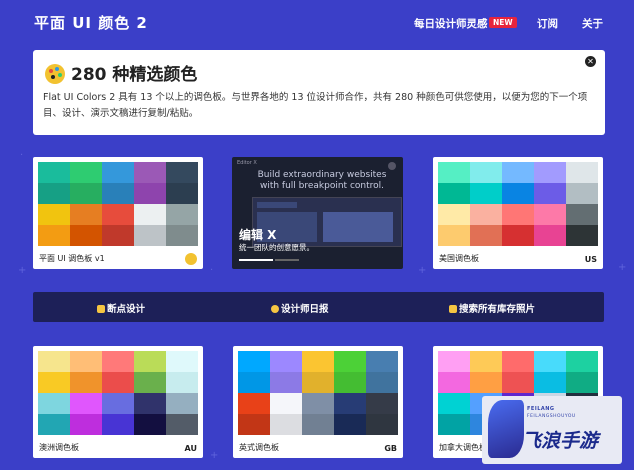 This screenshot has width=634, height=470. Describe the element at coordinates (592, 23) in the screenshot. I see `nav-about: 关于` at that location.